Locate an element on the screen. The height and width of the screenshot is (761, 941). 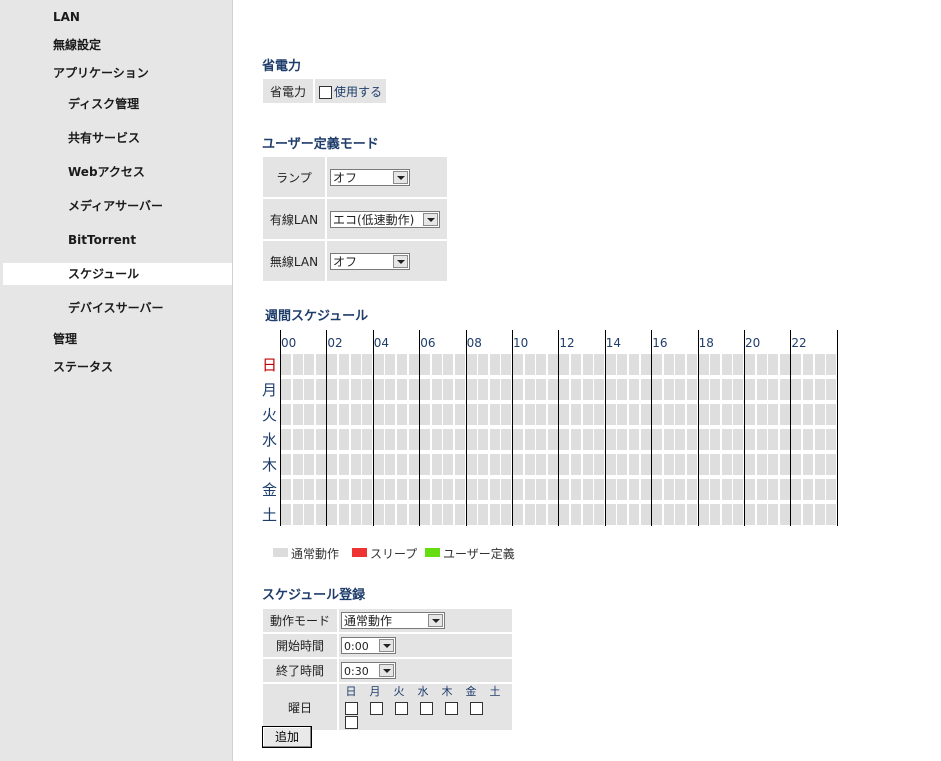
sidebar-item-deviceserver: デバイスサーバー is located at coordinates (117, 308).